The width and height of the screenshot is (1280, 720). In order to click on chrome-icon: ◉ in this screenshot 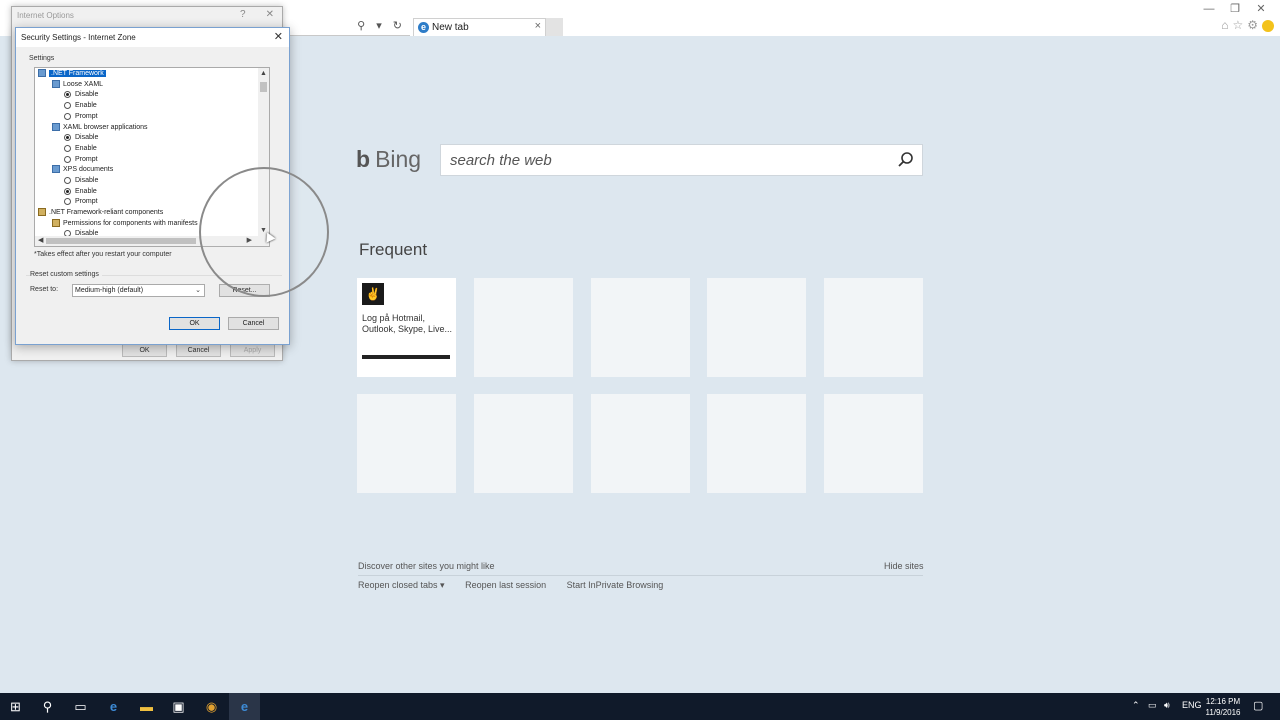, I will do `click(211, 706)`.